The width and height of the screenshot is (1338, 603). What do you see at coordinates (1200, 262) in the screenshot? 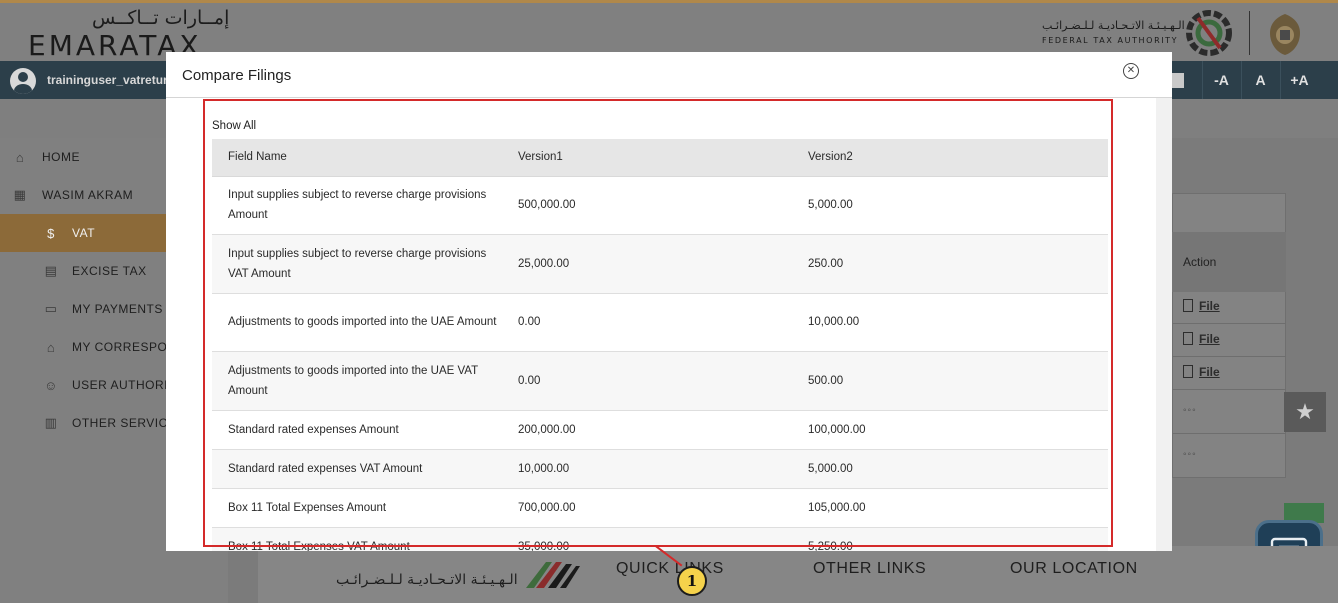
I see `action-header-label: Action` at bounding box center [1200, 262].